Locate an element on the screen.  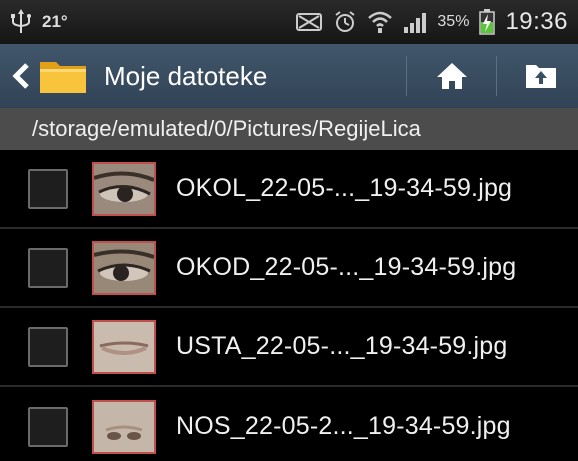
file-name: NOS_22-05-2..._19-34-59.jpg is located at coordinates (343, 426).